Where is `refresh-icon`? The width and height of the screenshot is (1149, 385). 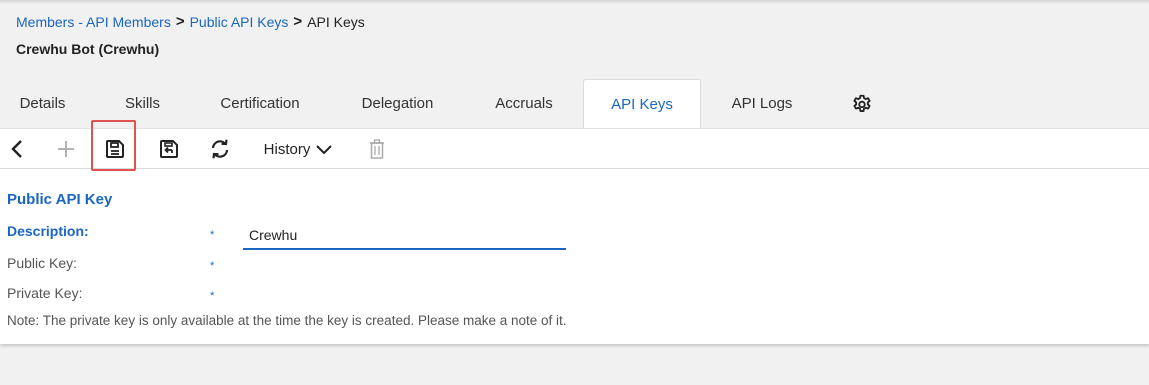 refresh-icon is located at coordinates (220, 149).